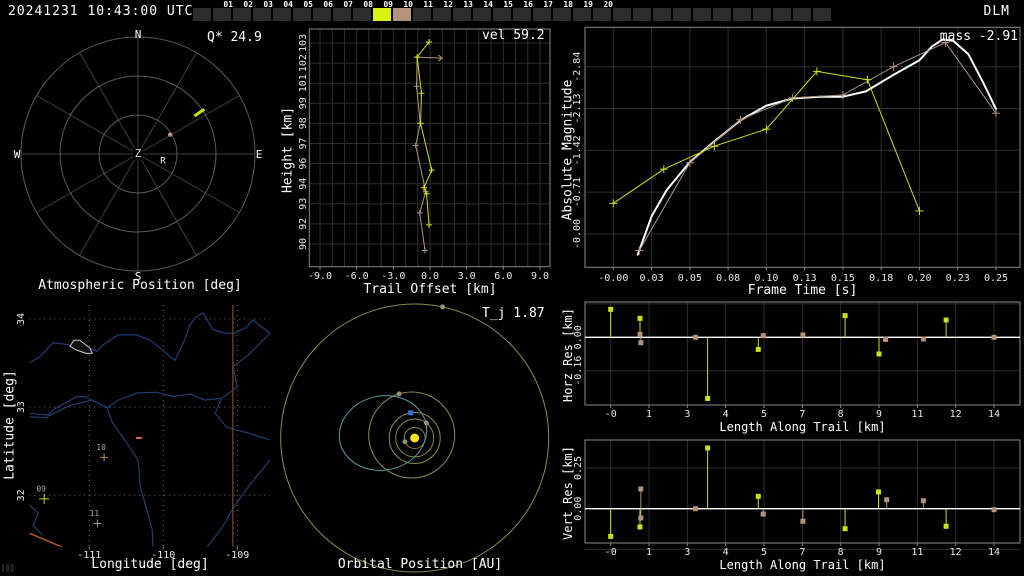 Image resolution: width=1024 pixels, height=576 pixels. I want to click on station-marker-11: 11, so click(96, 518).